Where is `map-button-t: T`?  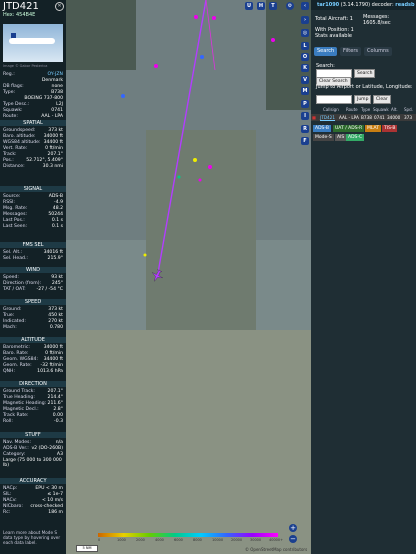 map-button-t: T is located at coordinates (273, 6).